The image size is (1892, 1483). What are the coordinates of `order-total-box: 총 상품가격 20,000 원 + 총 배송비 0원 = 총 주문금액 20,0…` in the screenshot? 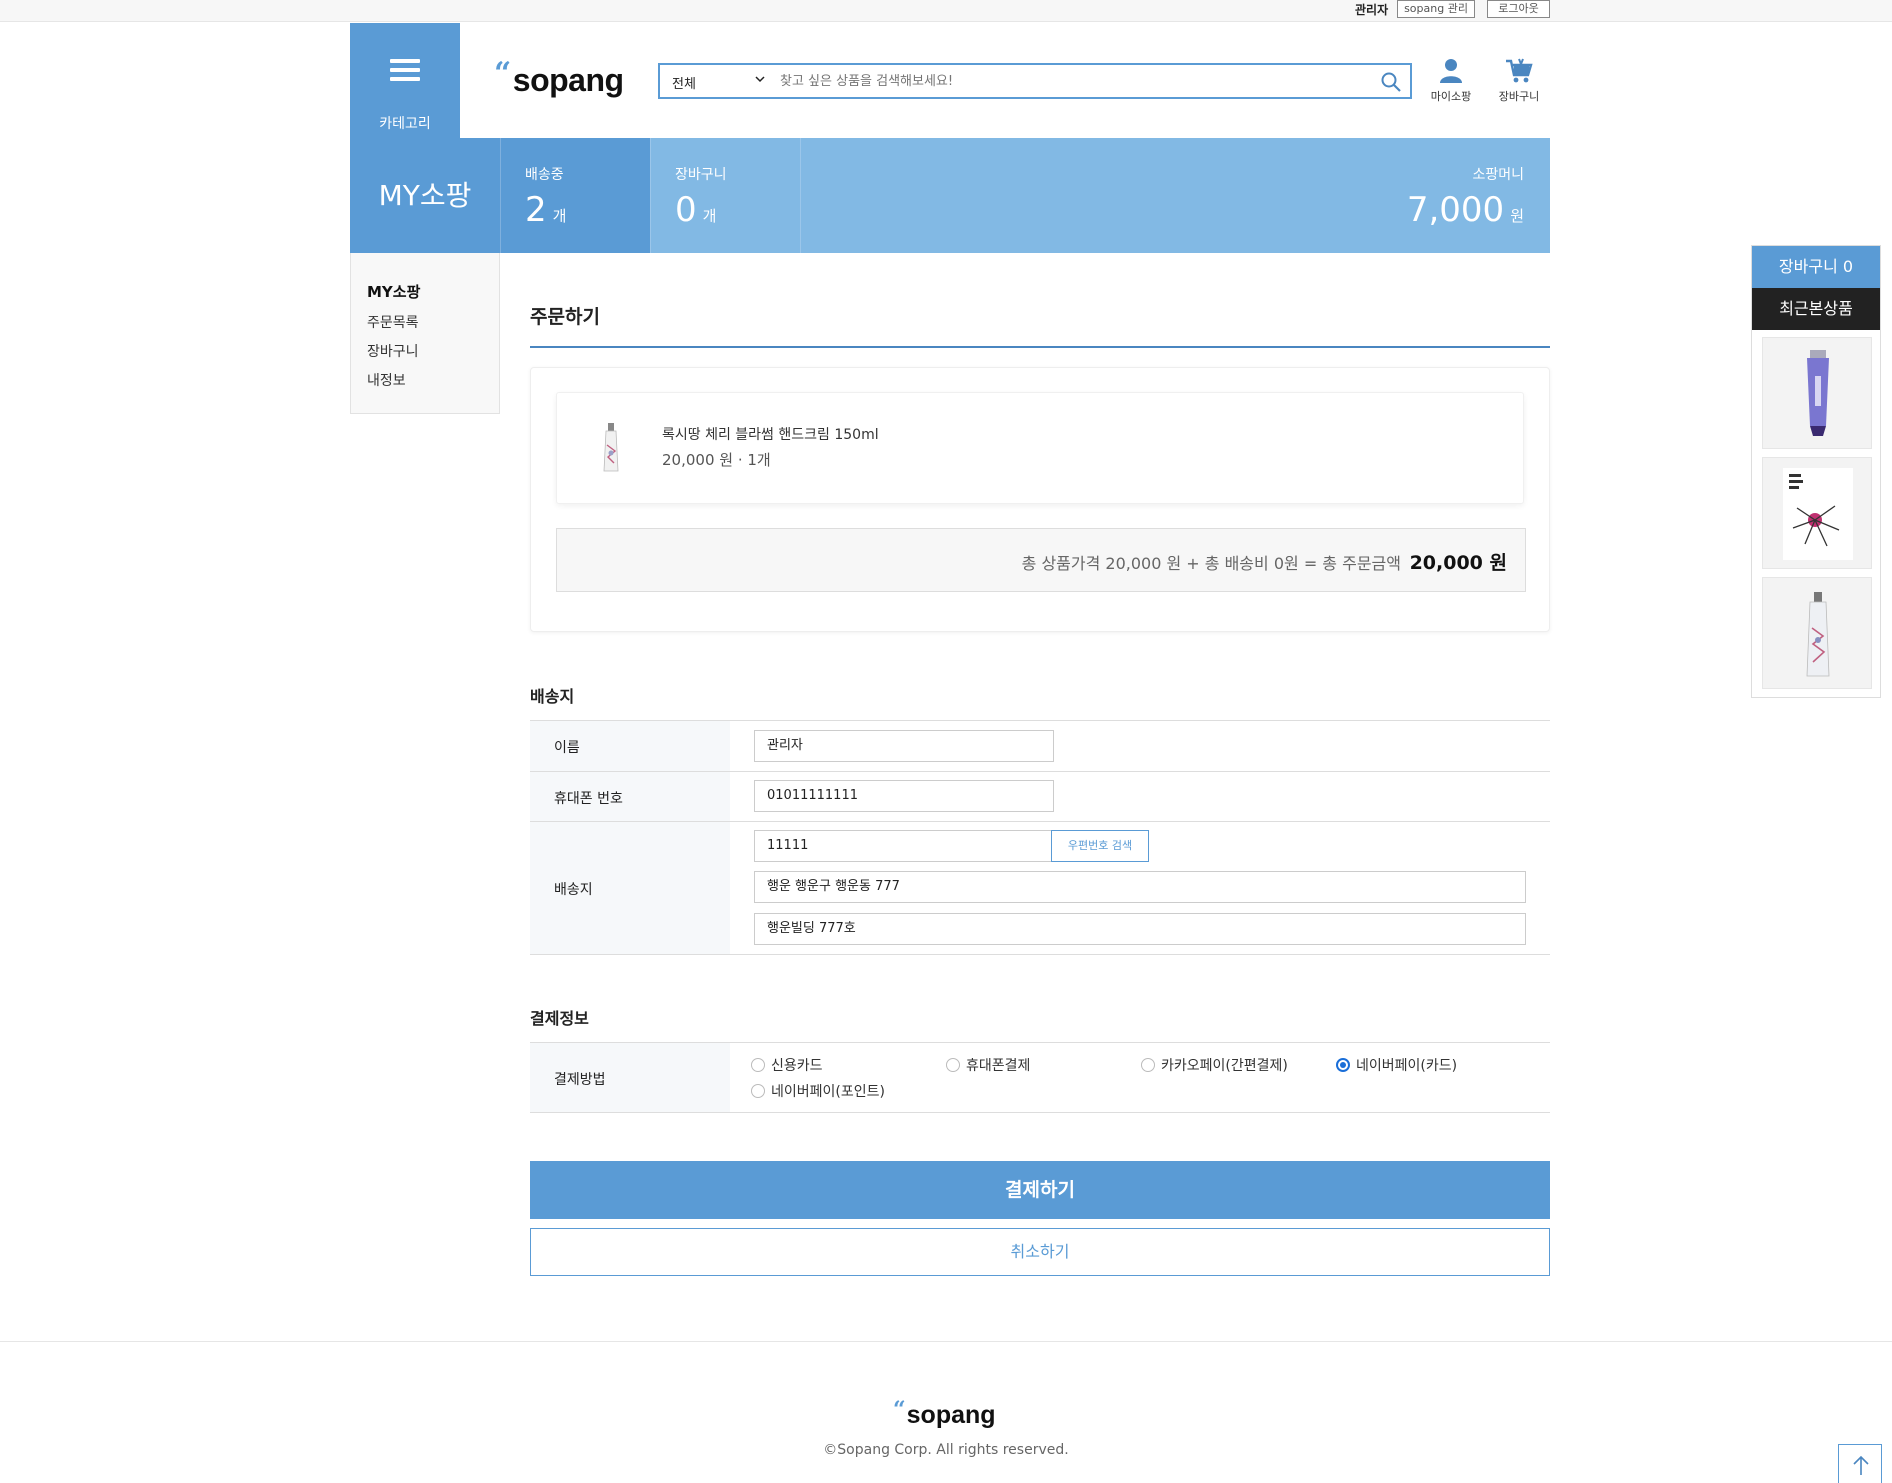 It's located at (1041, 560).